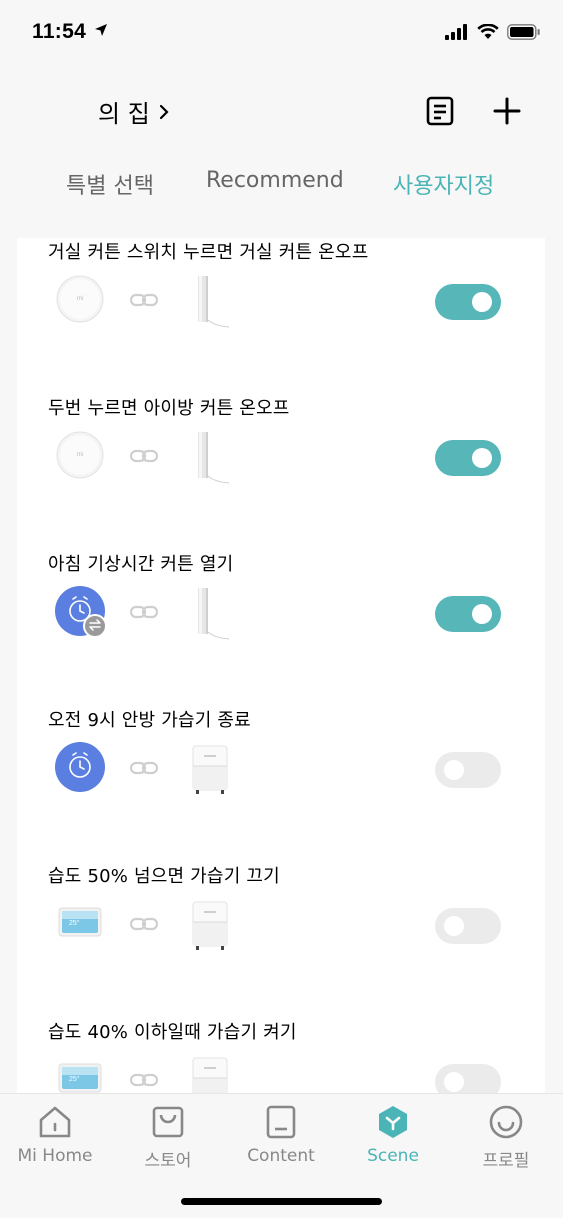  Describe the element at coordinates (55, 1122) in the screenshot. I see `home-icon` at that location.